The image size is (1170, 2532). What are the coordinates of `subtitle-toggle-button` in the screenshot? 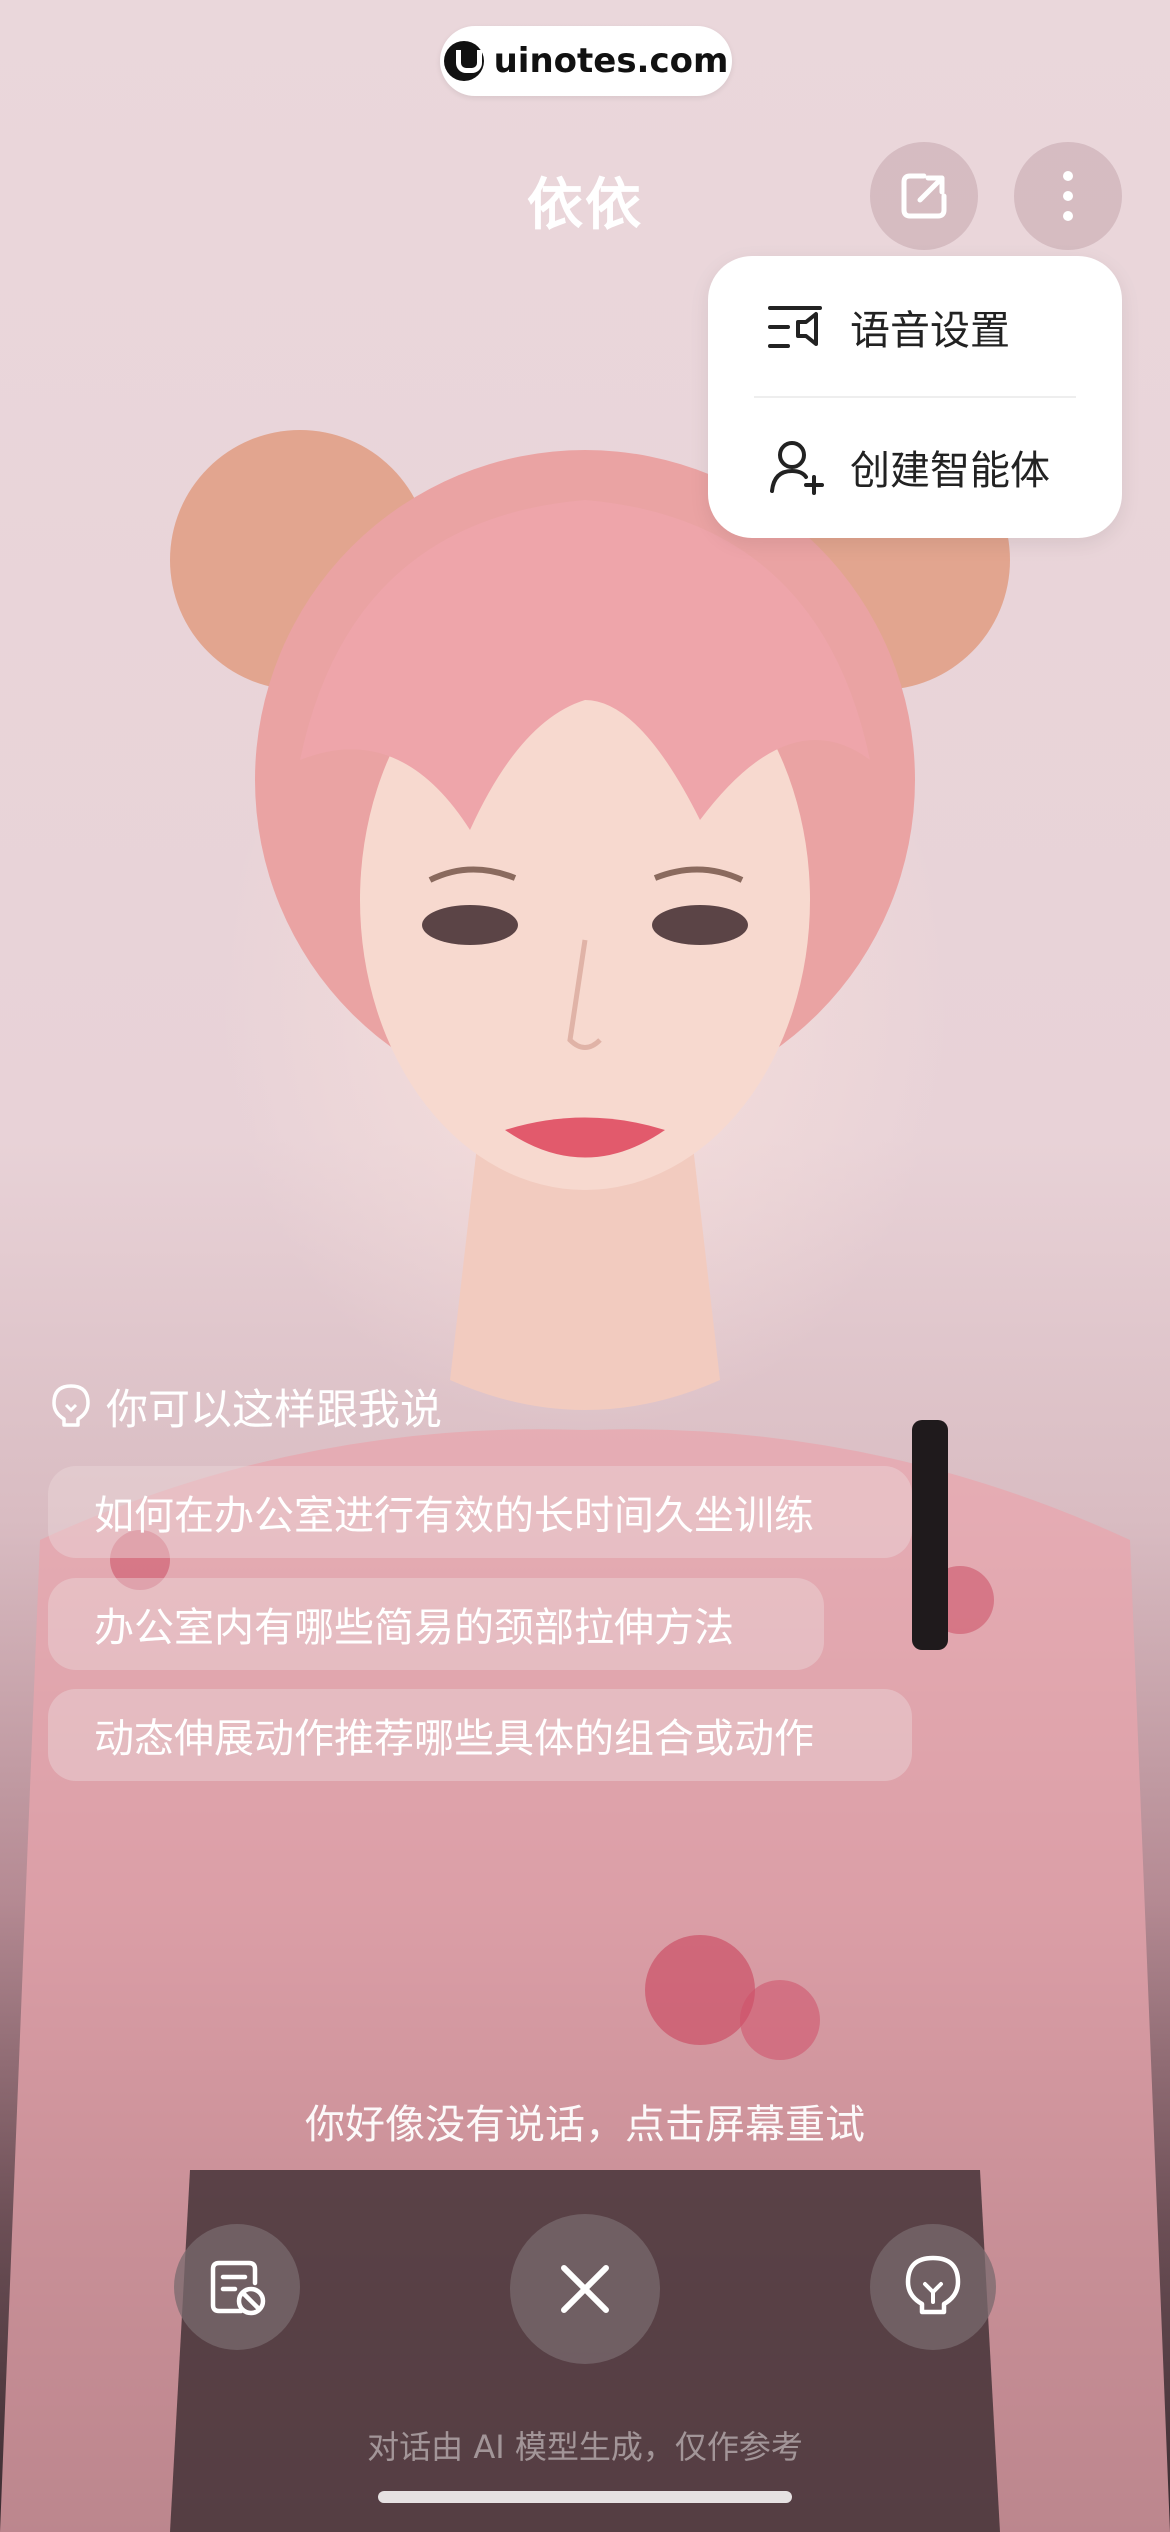 It's located at (237, 2287).